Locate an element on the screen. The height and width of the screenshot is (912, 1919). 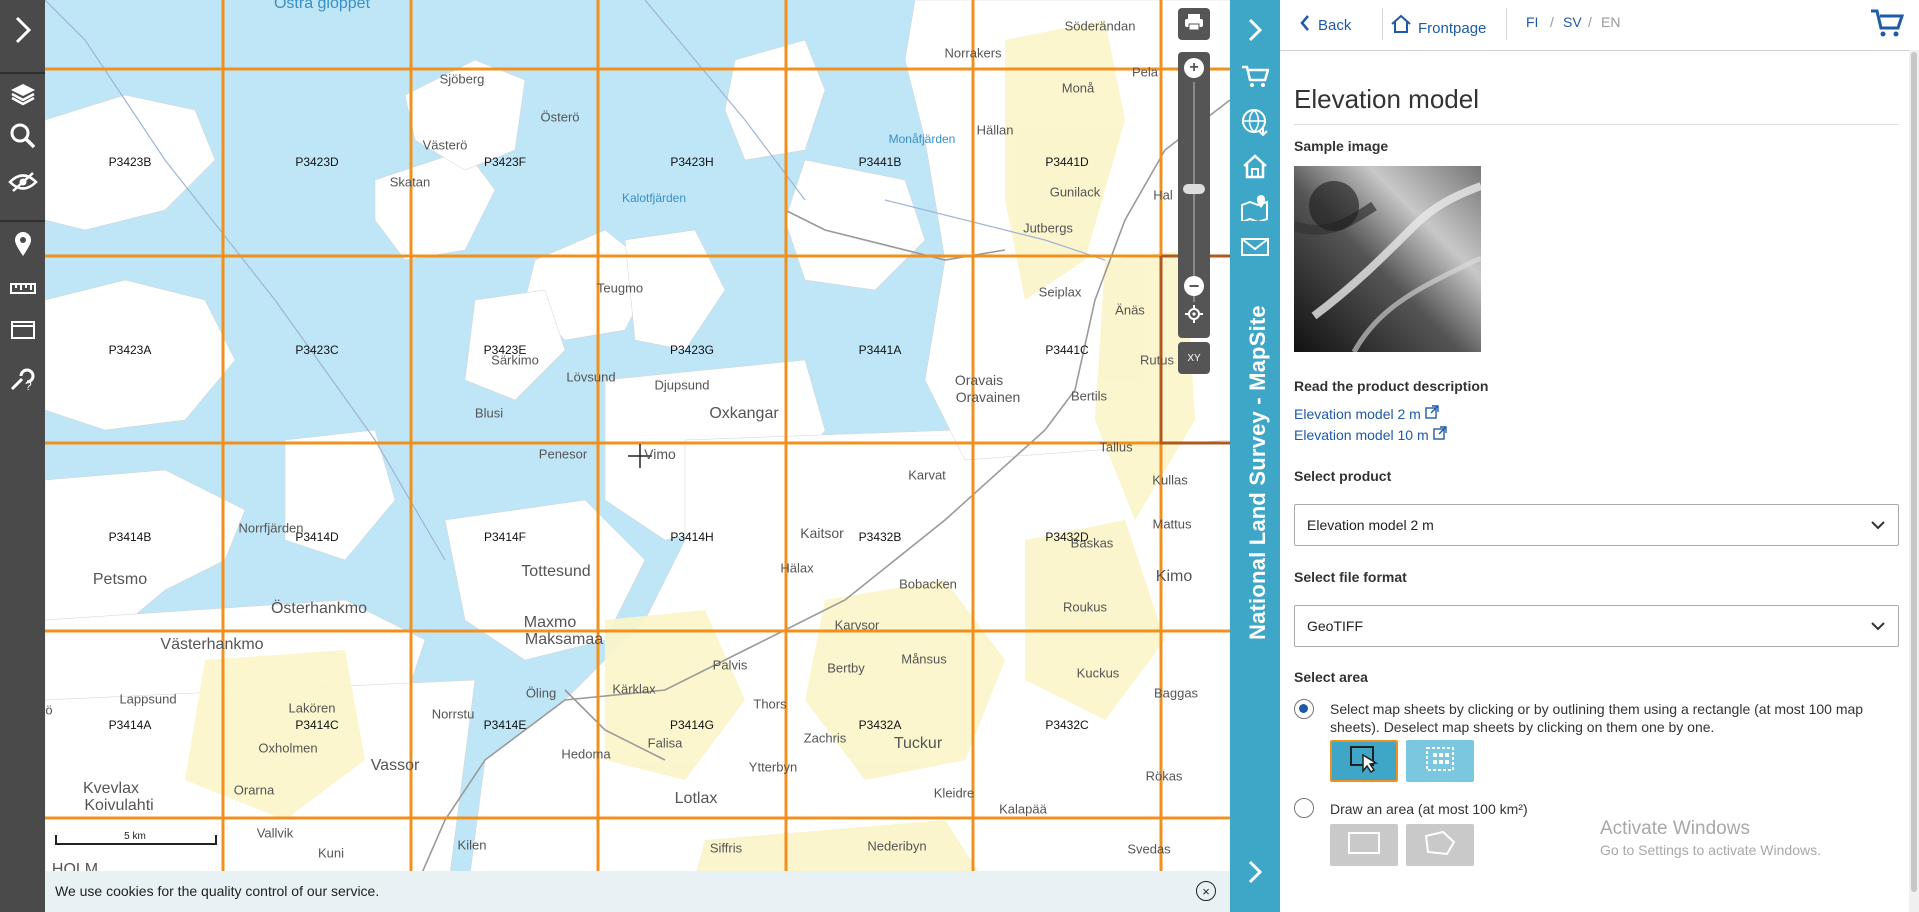
lang-sv: SV is located at coordinates (1572, 22).